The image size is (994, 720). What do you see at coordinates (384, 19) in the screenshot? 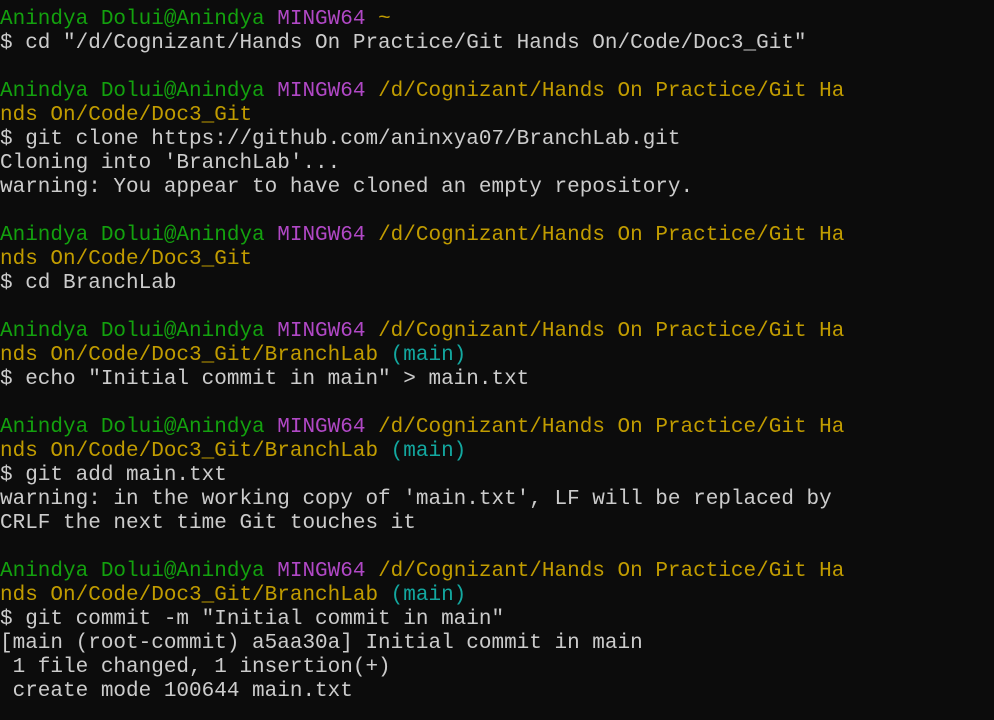
I see `prompt-path: ~` at bounding box center [384, 19].